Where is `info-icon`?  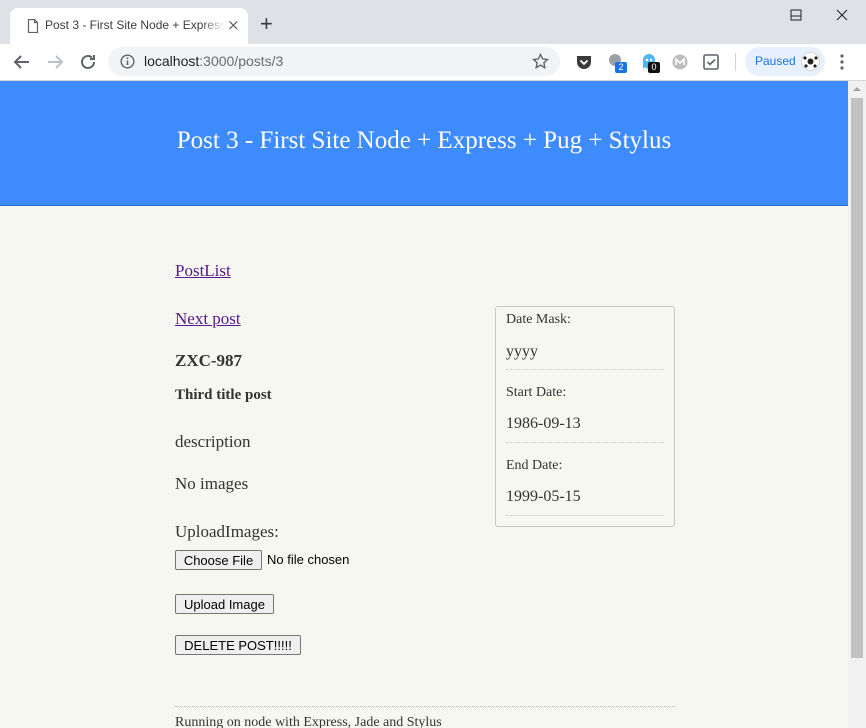 info-icon is located at coordinates (127, 61).